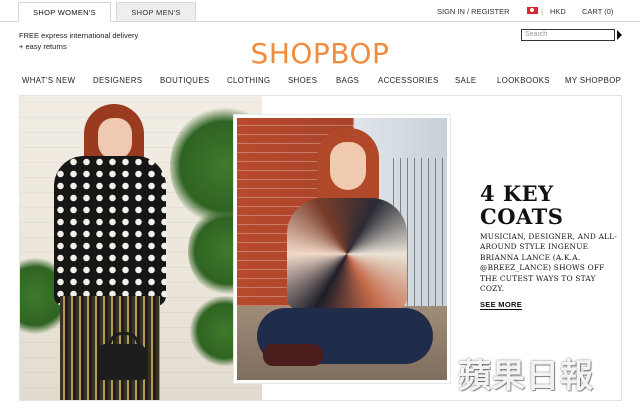 The height and width of the screenshot is (417, 640). Describe the element at coordinates (597, 11) in the screenshot. I see `cart-link: CART (0)` at that location.